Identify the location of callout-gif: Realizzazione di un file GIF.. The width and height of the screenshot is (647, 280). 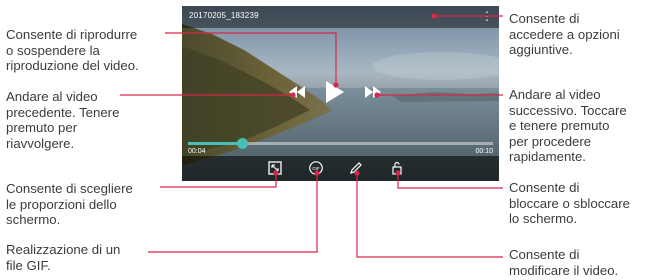
(81, 257).